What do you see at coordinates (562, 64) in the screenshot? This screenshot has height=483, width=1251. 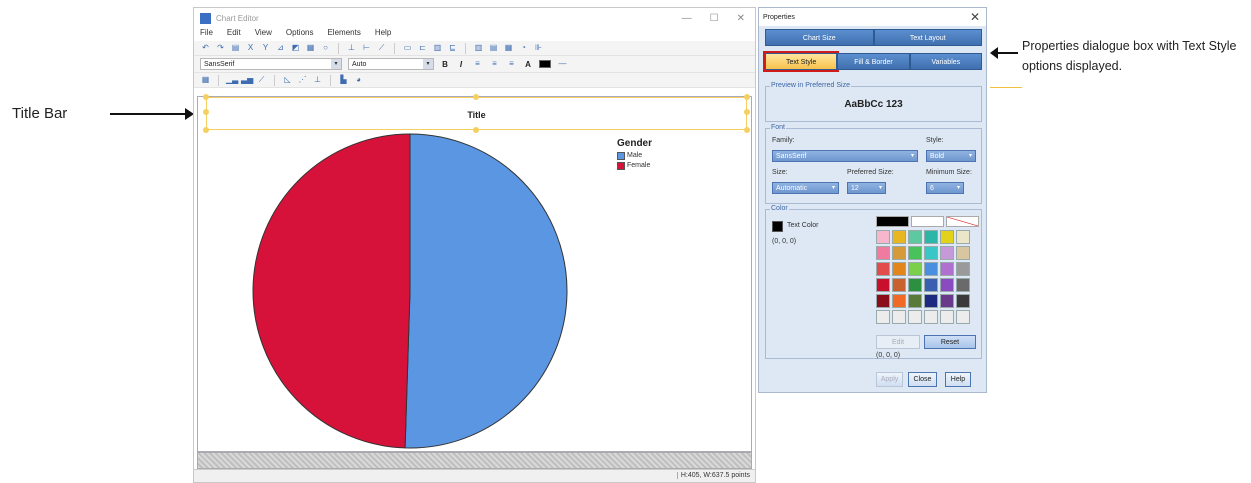 I see `line-style-icon: —` at bounding box center [562, 64].